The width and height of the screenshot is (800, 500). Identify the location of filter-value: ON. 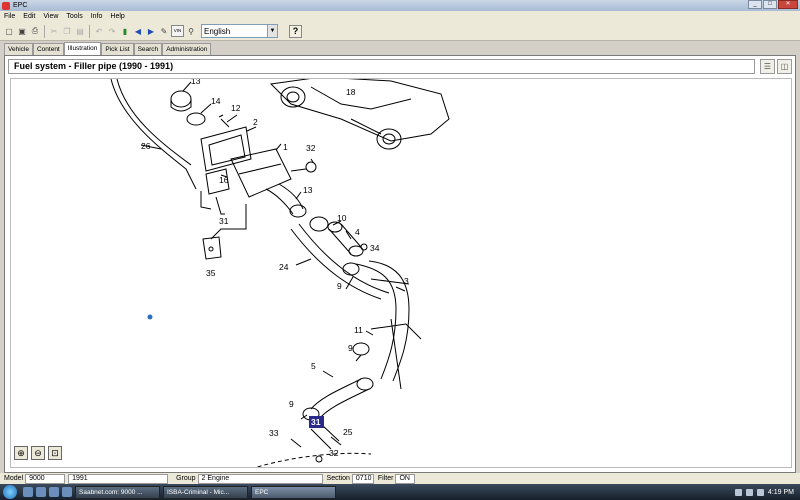
(405, 478).